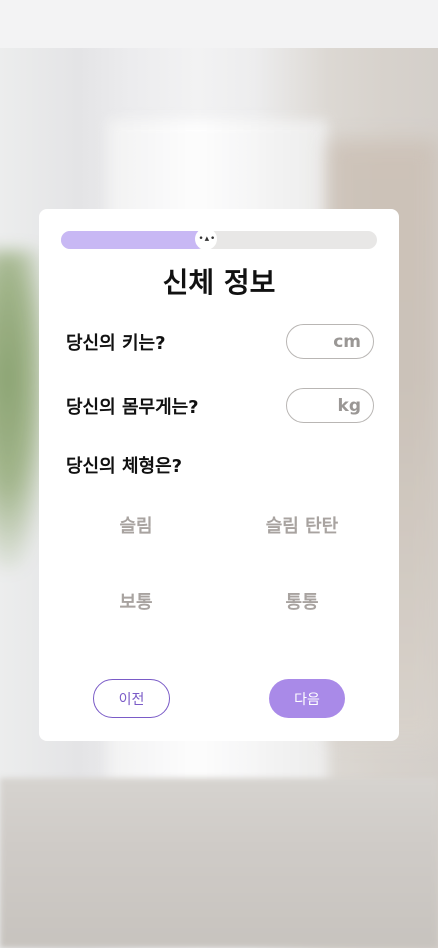 The image size is (438, 948). Describe the element at coordinates (219, 239) in the screenshot. I see `progress-bar: • ▴ •` at that location.